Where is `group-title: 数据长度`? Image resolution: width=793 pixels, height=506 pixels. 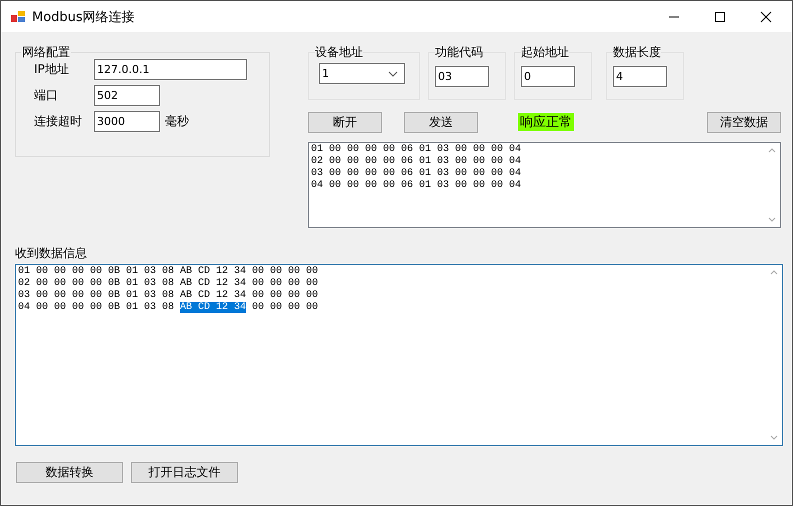 group-title: 数据长度 is located at coordinates (637, 52).